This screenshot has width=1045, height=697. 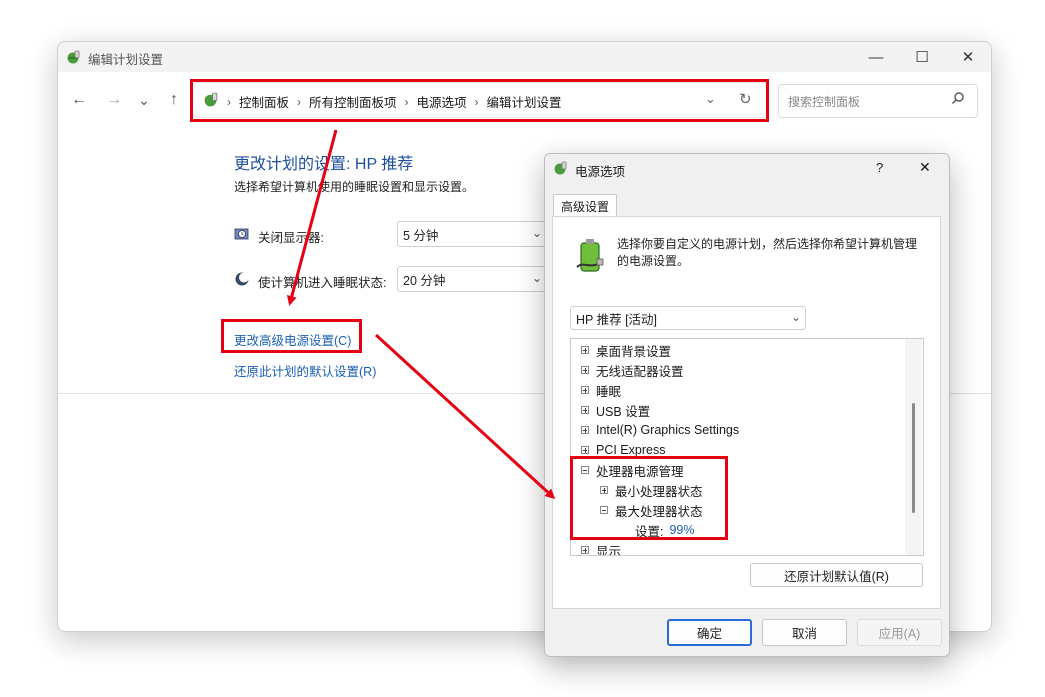 What do you see at coordinates (421, 314) in the screenshot?
I see `annotation-arrows` at bounding box center [421, 314].